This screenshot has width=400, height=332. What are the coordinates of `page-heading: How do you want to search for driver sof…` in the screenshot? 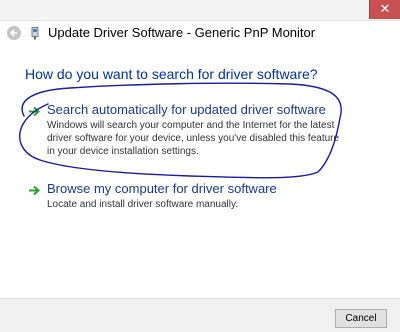 It's located at (171, 74).